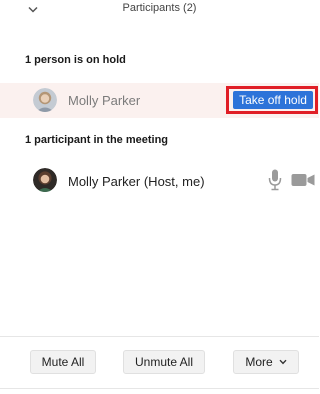 The image size is (320, 394). What do you see at coordinates (164, 362) in the screenshot?
I see `unmute-all-button: Unmute All` at bounding box center [164, 362].